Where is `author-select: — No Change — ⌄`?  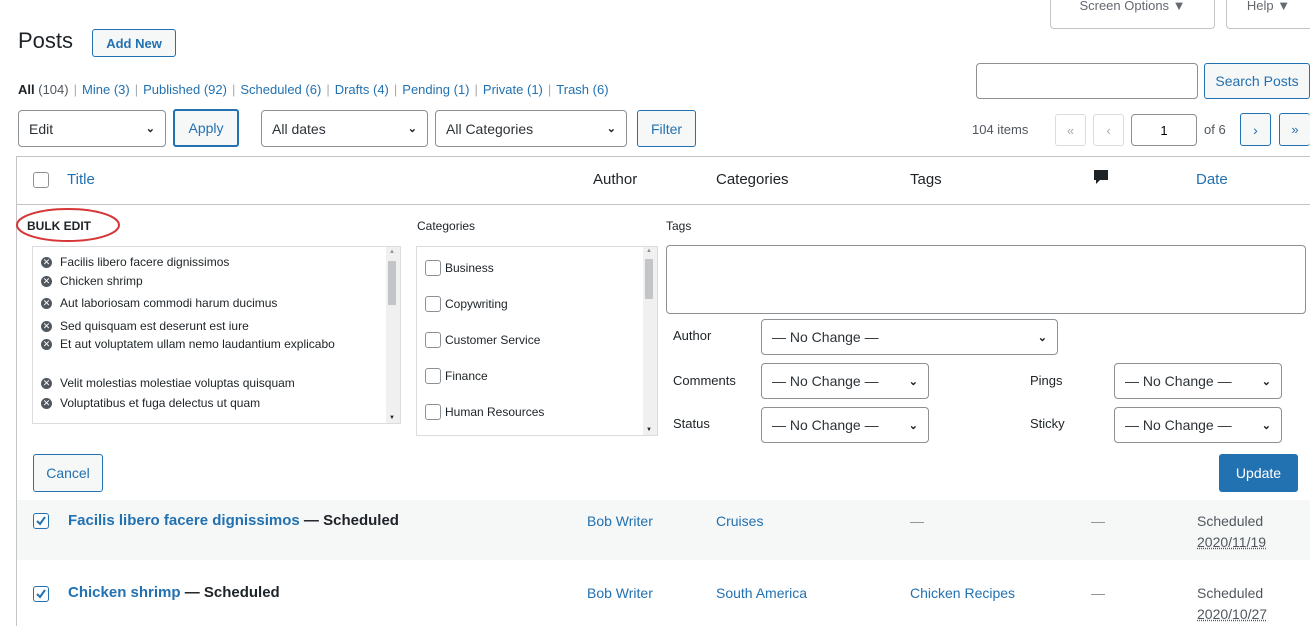
author-select: — No Change — ⌄ is located at coordinates (909, 337).